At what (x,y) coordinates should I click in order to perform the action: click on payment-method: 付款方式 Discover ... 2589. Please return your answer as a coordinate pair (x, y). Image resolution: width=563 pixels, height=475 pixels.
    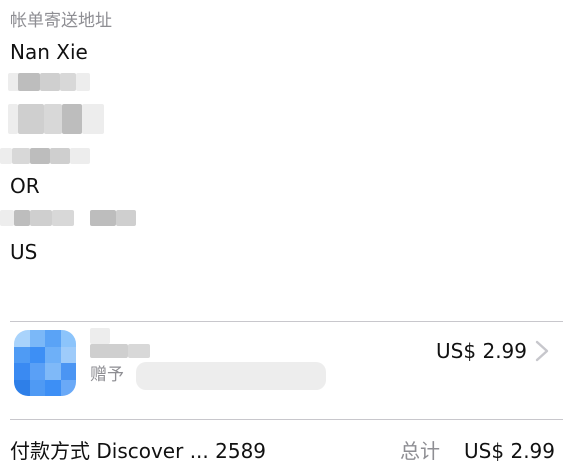
    Looking at the image, I should click on (138, 451).